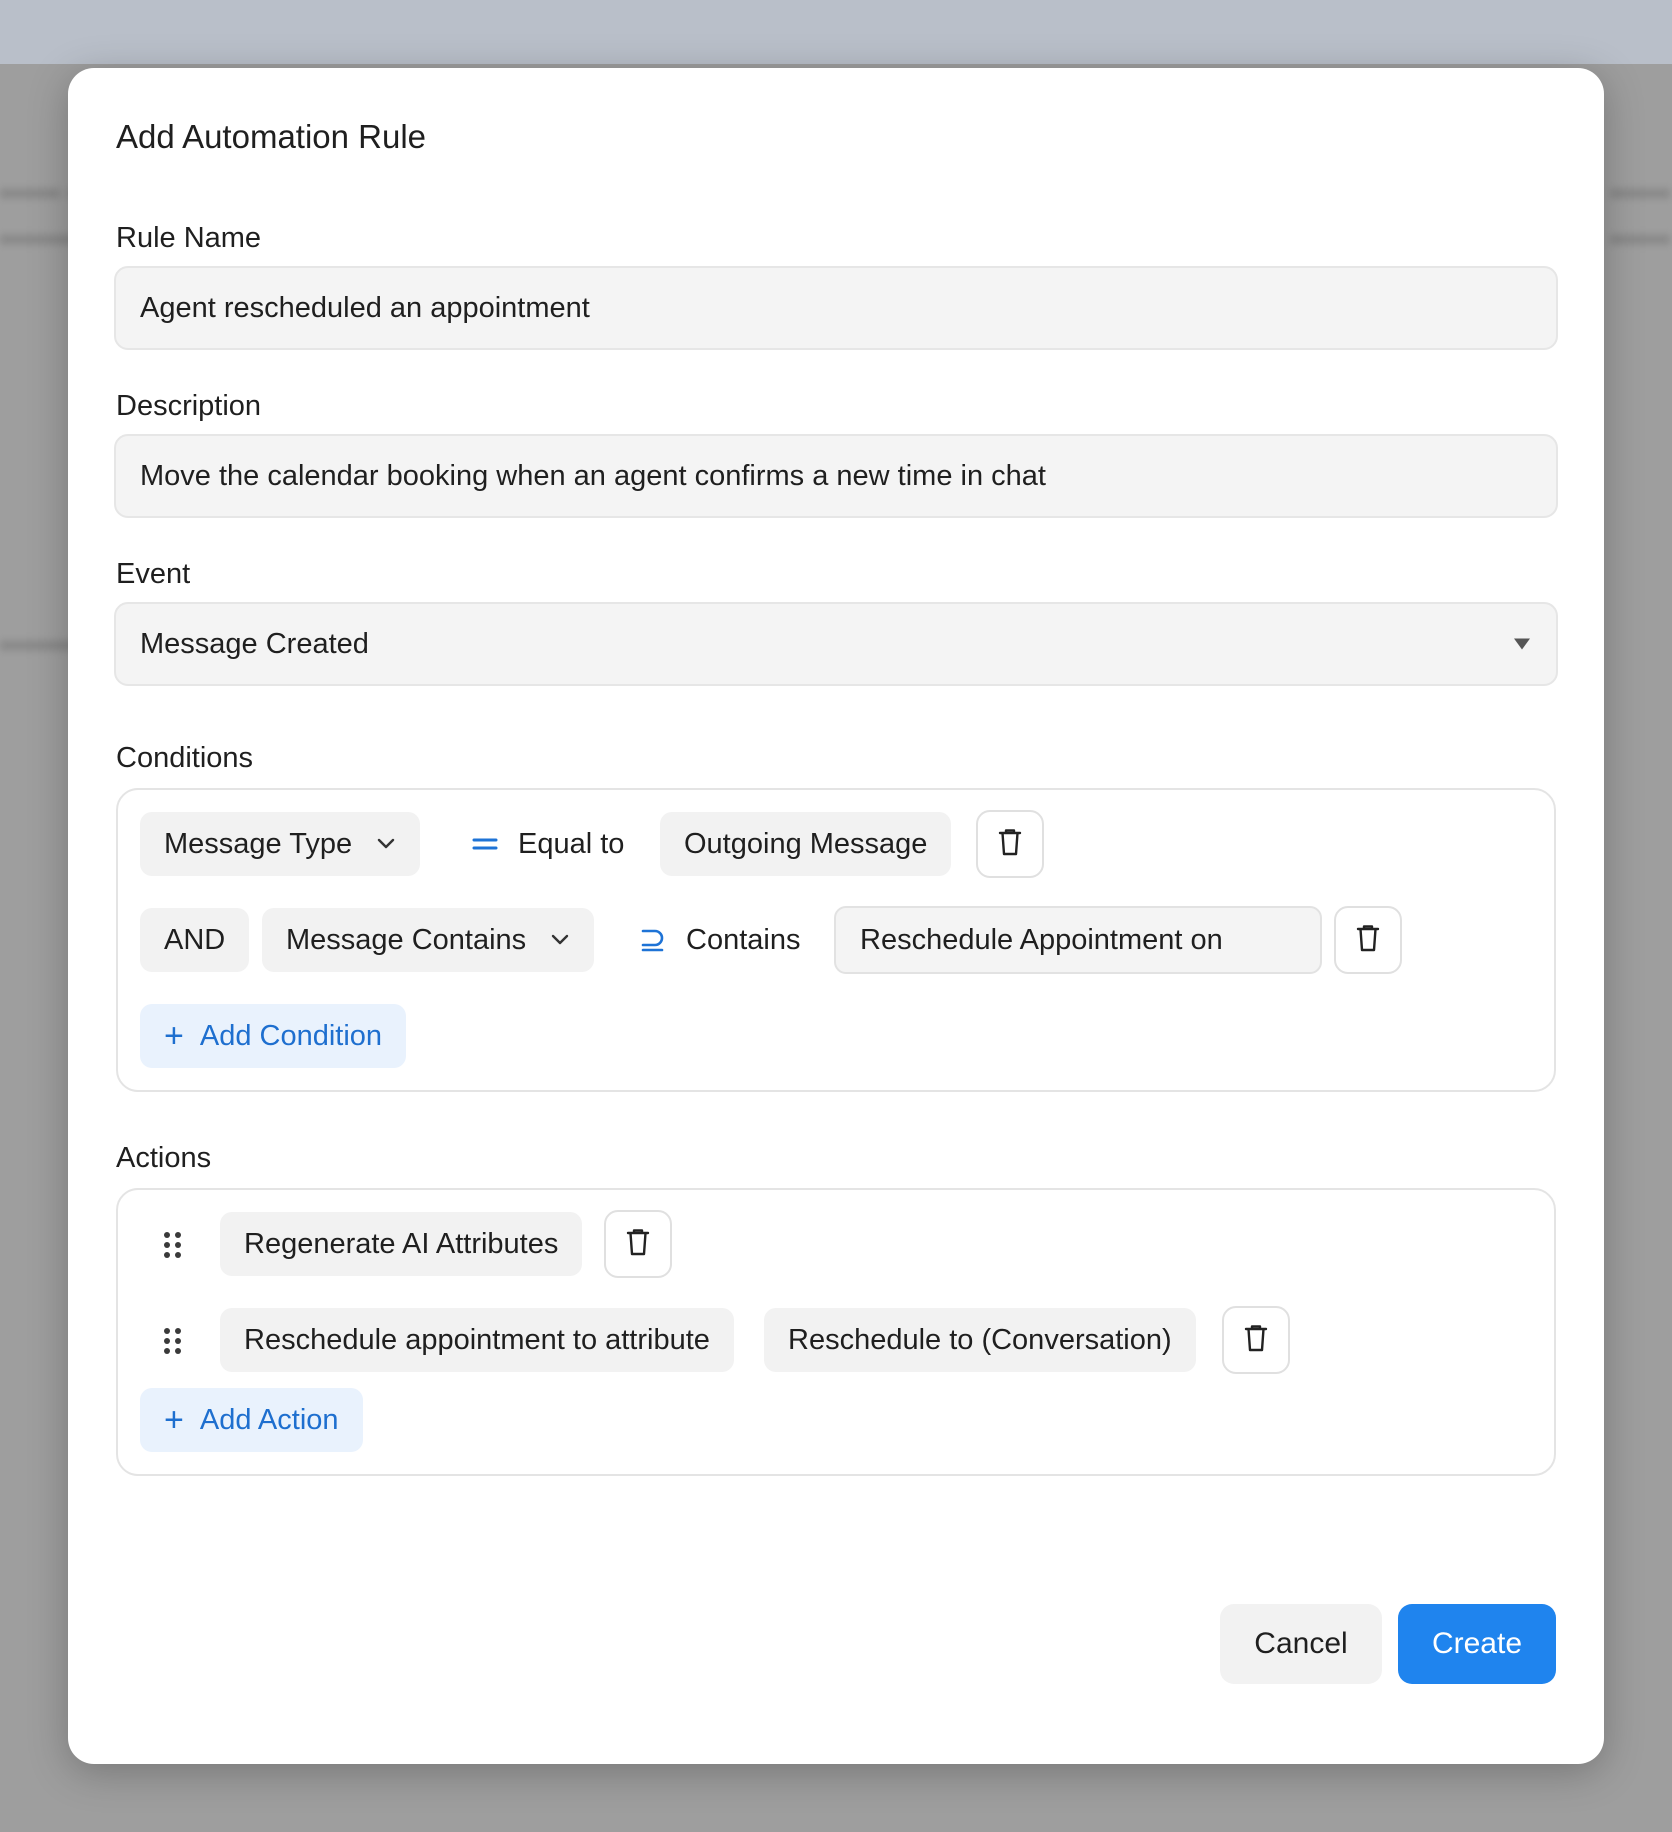  What do you see at coordinates (189, 238) in the screenshot?
I see `rule-name-label: Rule Name` at bounding box center [189, 238].